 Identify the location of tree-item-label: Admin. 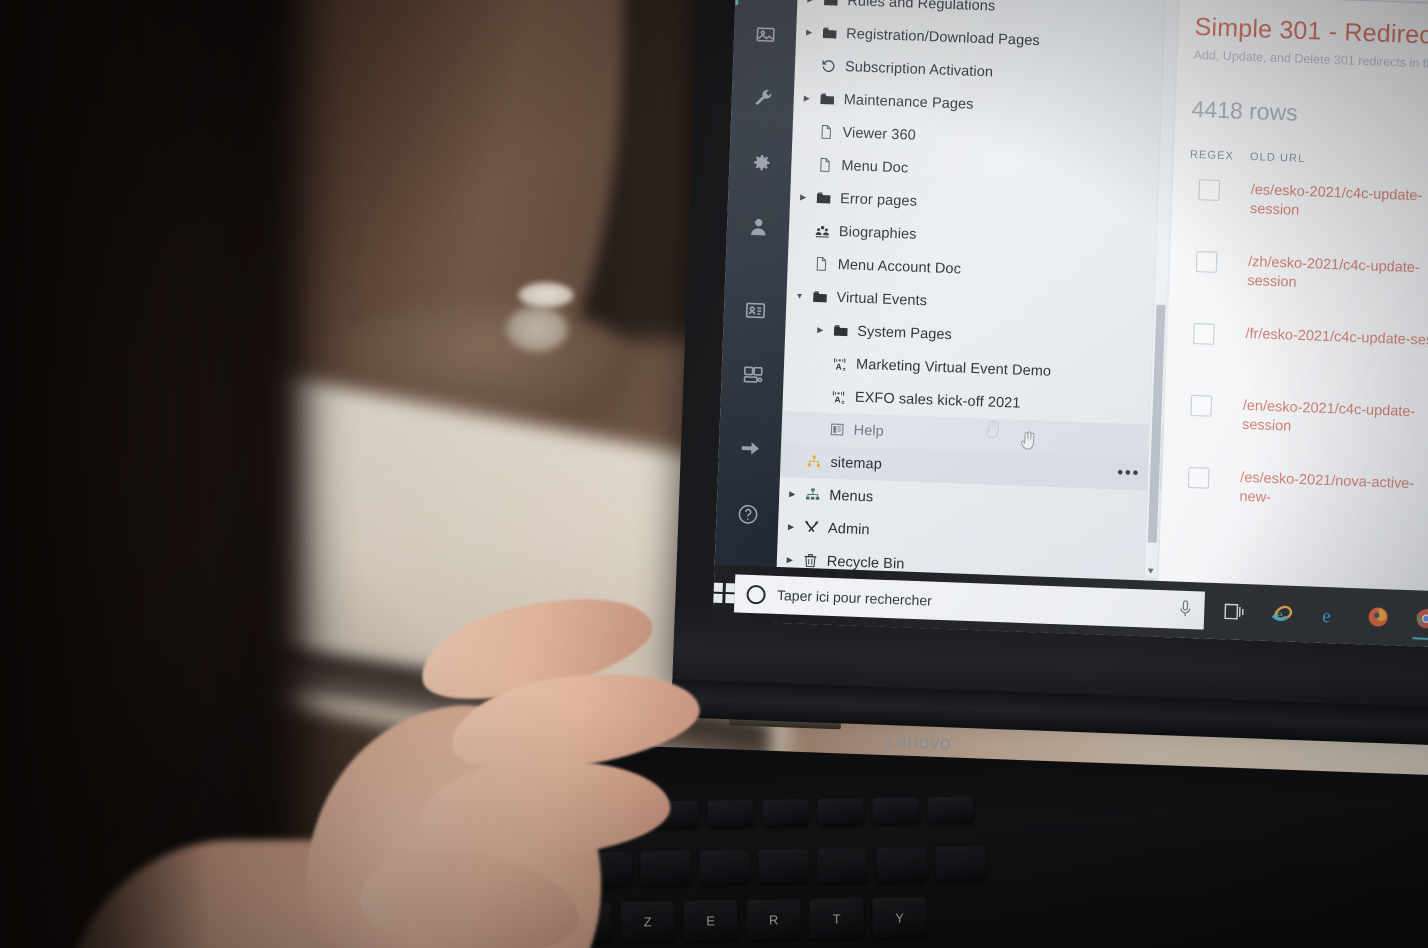
(848, 529).